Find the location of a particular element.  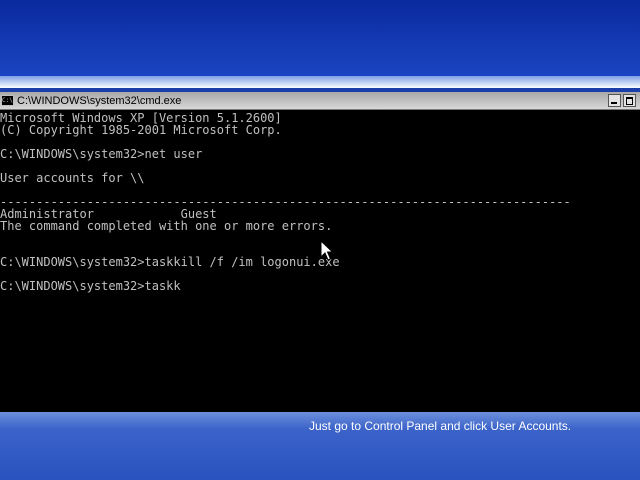

console-line: C:\WINDOWS\system32>net user is located at coordinates (101, 154).